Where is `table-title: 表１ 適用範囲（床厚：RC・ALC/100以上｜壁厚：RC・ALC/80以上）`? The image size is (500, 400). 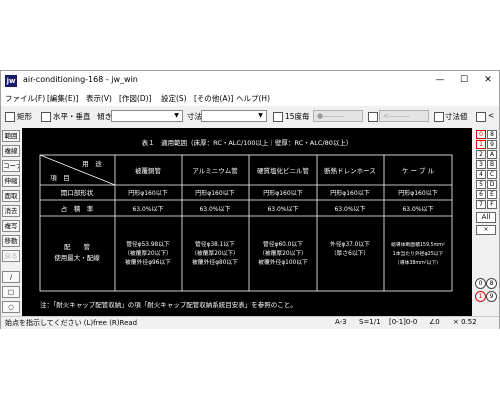 table-title: 表１ 適用範囲（床厚：RC・ALC/100以上｜壁厚：RC・ALC/80以上） is located at coordinates (247, 142).